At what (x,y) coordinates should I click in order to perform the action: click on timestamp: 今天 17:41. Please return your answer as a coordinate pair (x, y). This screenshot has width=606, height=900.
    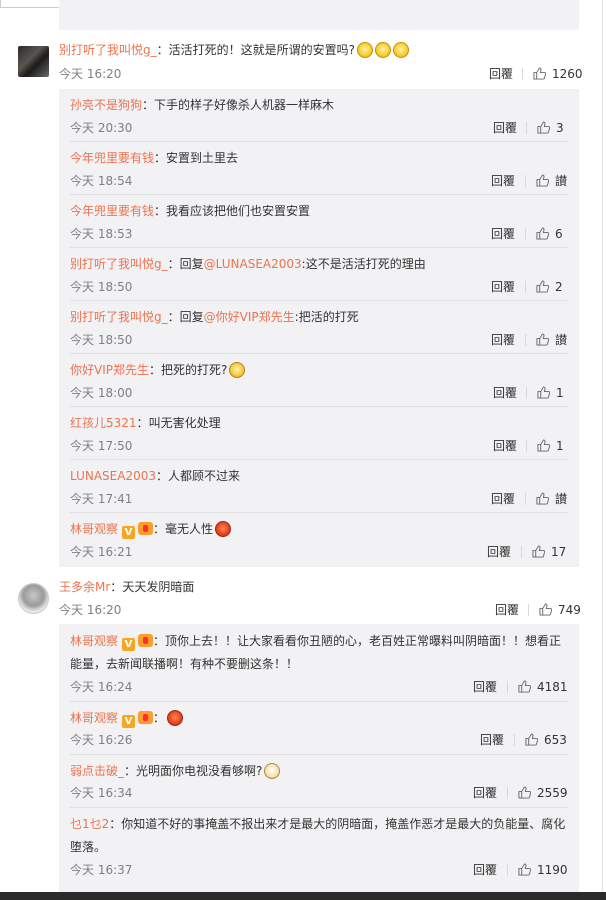
    Looking at the image, I should click on (101, 499).